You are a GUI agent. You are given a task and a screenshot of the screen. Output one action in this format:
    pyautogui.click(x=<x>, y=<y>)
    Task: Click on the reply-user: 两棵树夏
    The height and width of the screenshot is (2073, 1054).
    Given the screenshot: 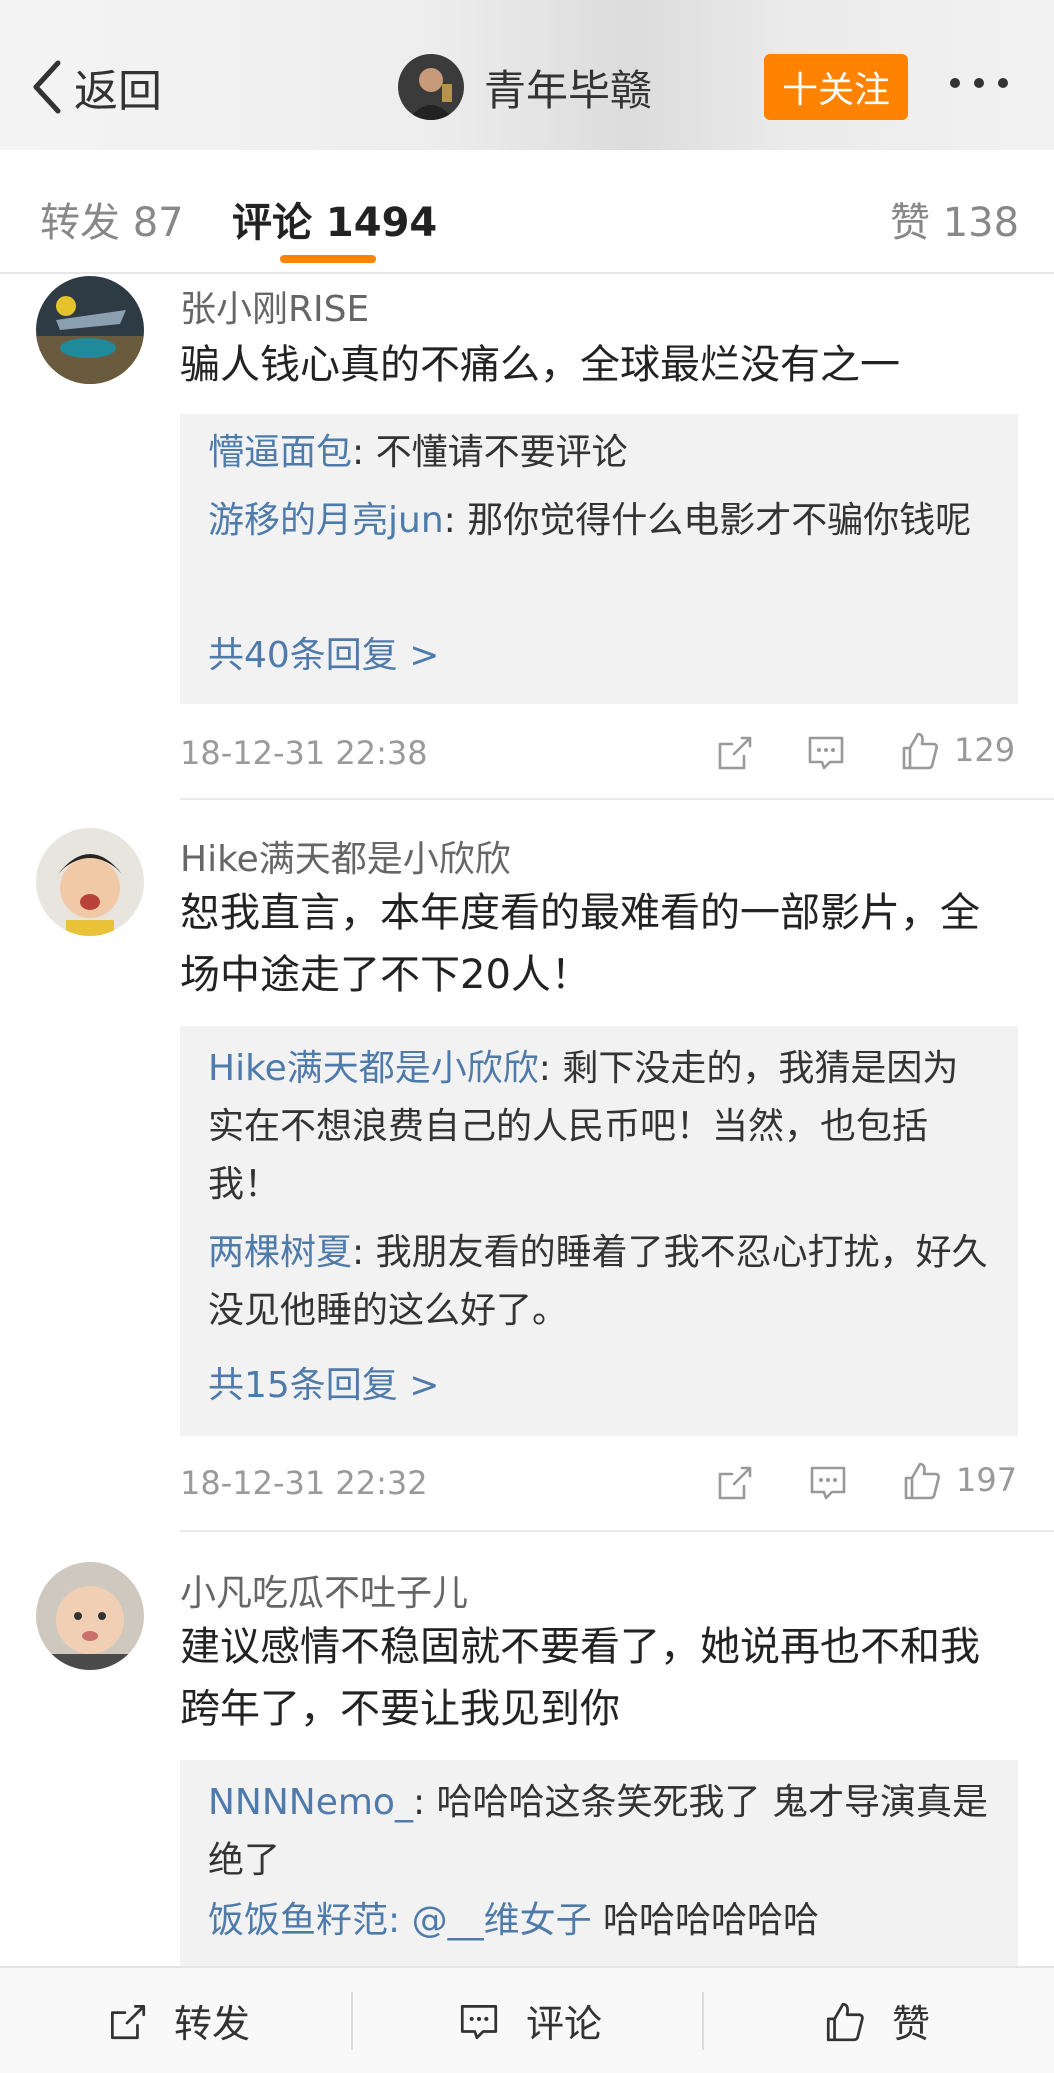 What is the action you would take?
    pyautogui.click(x=280, y=1252)
    